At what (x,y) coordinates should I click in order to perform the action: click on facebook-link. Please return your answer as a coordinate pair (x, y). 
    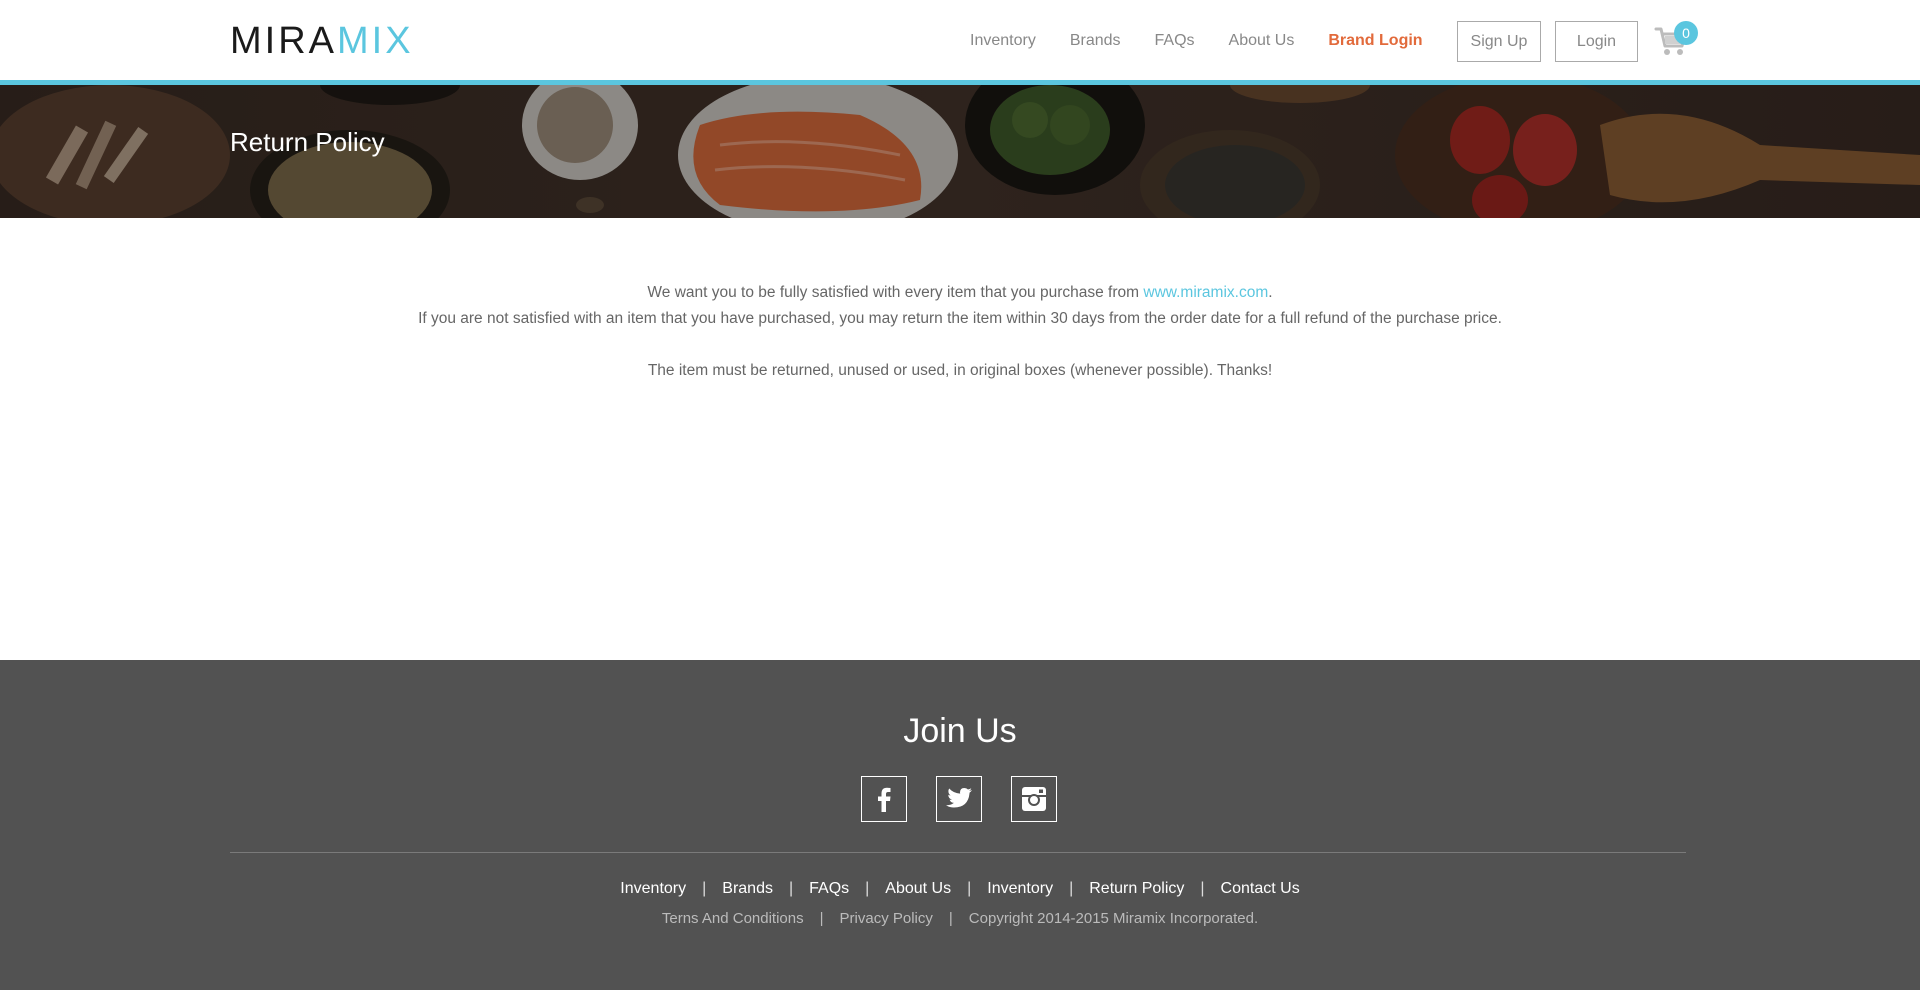
    Looking at the image, I should click on (884, 799).